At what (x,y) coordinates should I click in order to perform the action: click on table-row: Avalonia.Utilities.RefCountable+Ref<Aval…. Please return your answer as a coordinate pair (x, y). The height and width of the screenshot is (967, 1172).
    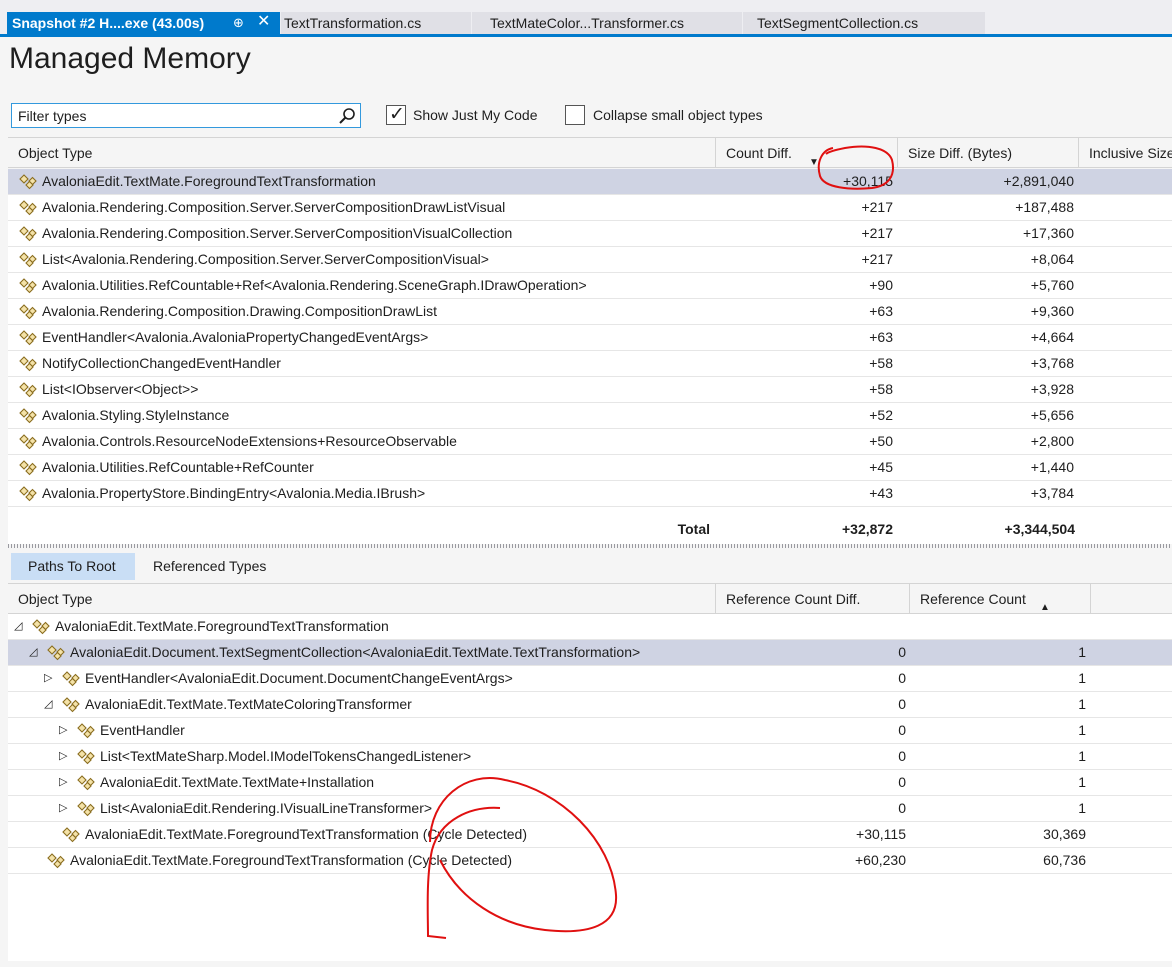
    Looking at the image, I should click on (590, 286).